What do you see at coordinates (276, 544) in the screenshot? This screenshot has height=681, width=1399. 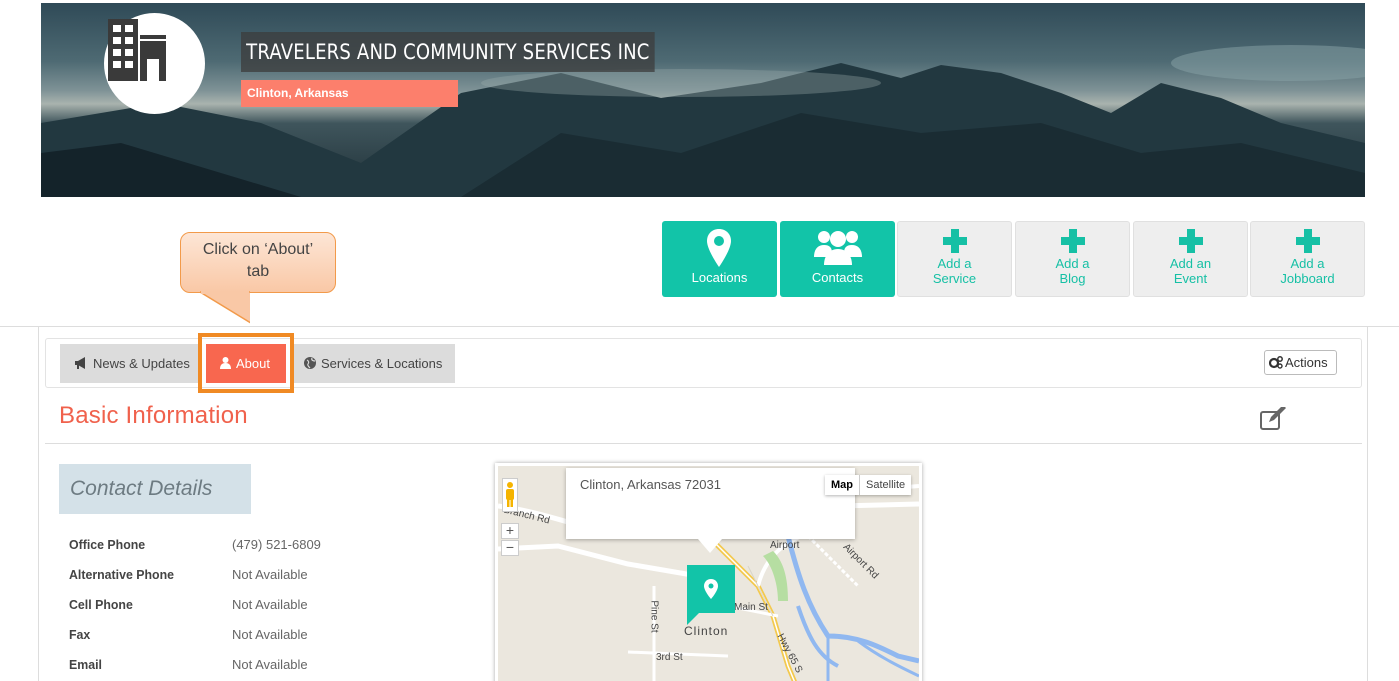 I see `office-phone-value: (479) 521-6809` at bounding box center [276, 544].